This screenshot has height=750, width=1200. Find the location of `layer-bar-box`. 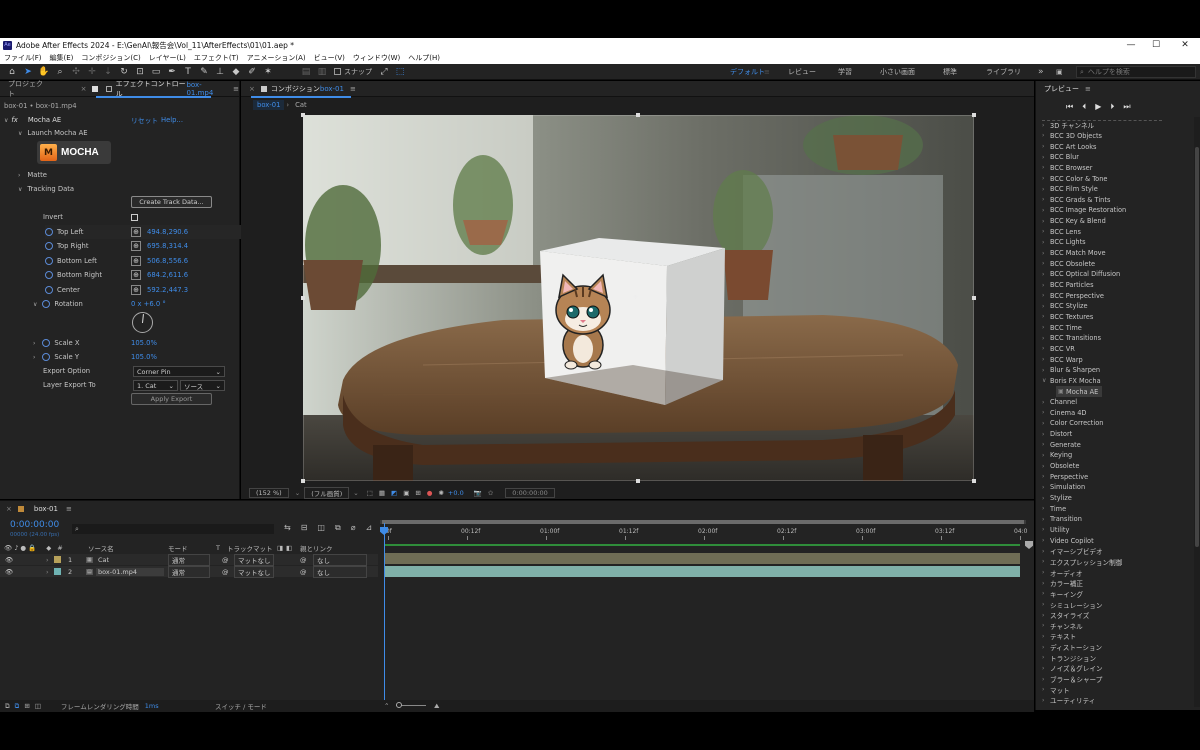

layer-bar-box is located at coordinates (702, 571).